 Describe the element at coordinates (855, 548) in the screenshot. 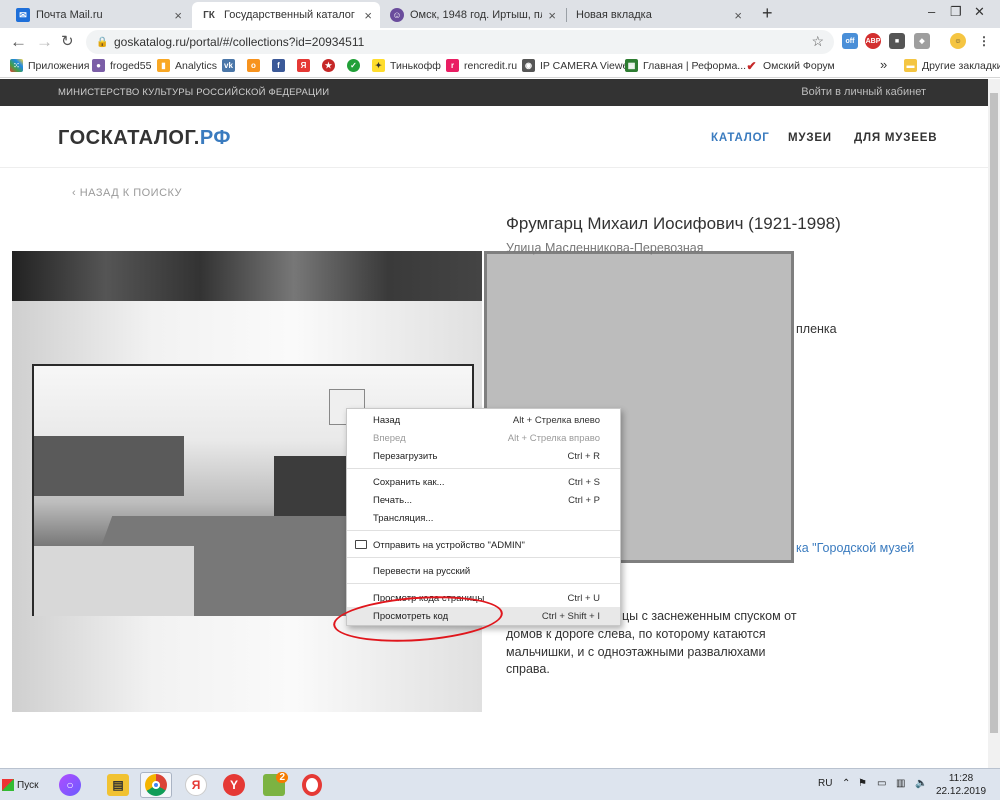

I see `item-museum-link: ка "Городской музей` at that location.